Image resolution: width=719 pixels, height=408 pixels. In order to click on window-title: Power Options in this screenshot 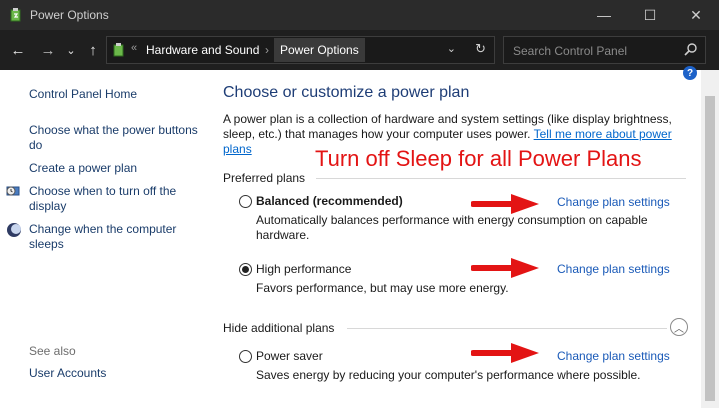, I will do `click(69, 15)`.